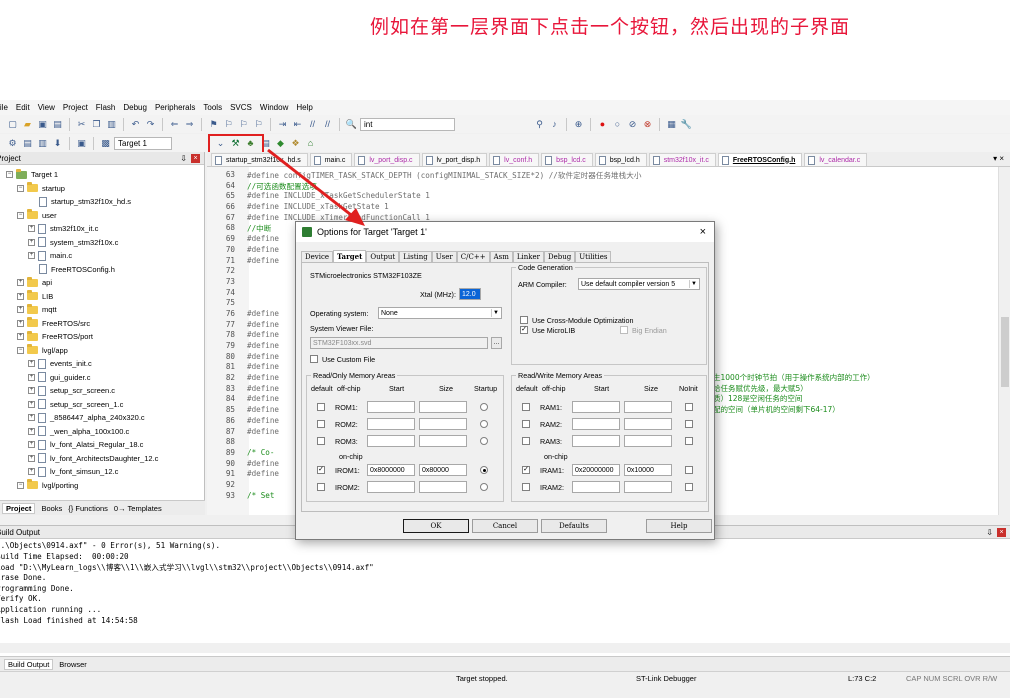  Describe the element at coordinates (143, 143) in the screenshot. I see `target-select: Target 1` at that location.